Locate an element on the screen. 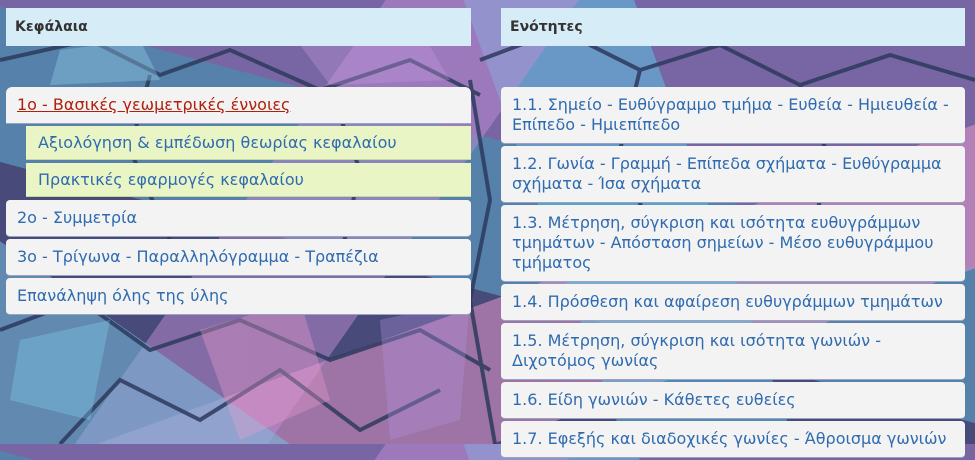 This screenshot has height=460, width=975. chapters-header: Κεφάλαια is located at coordinates (238, 27).